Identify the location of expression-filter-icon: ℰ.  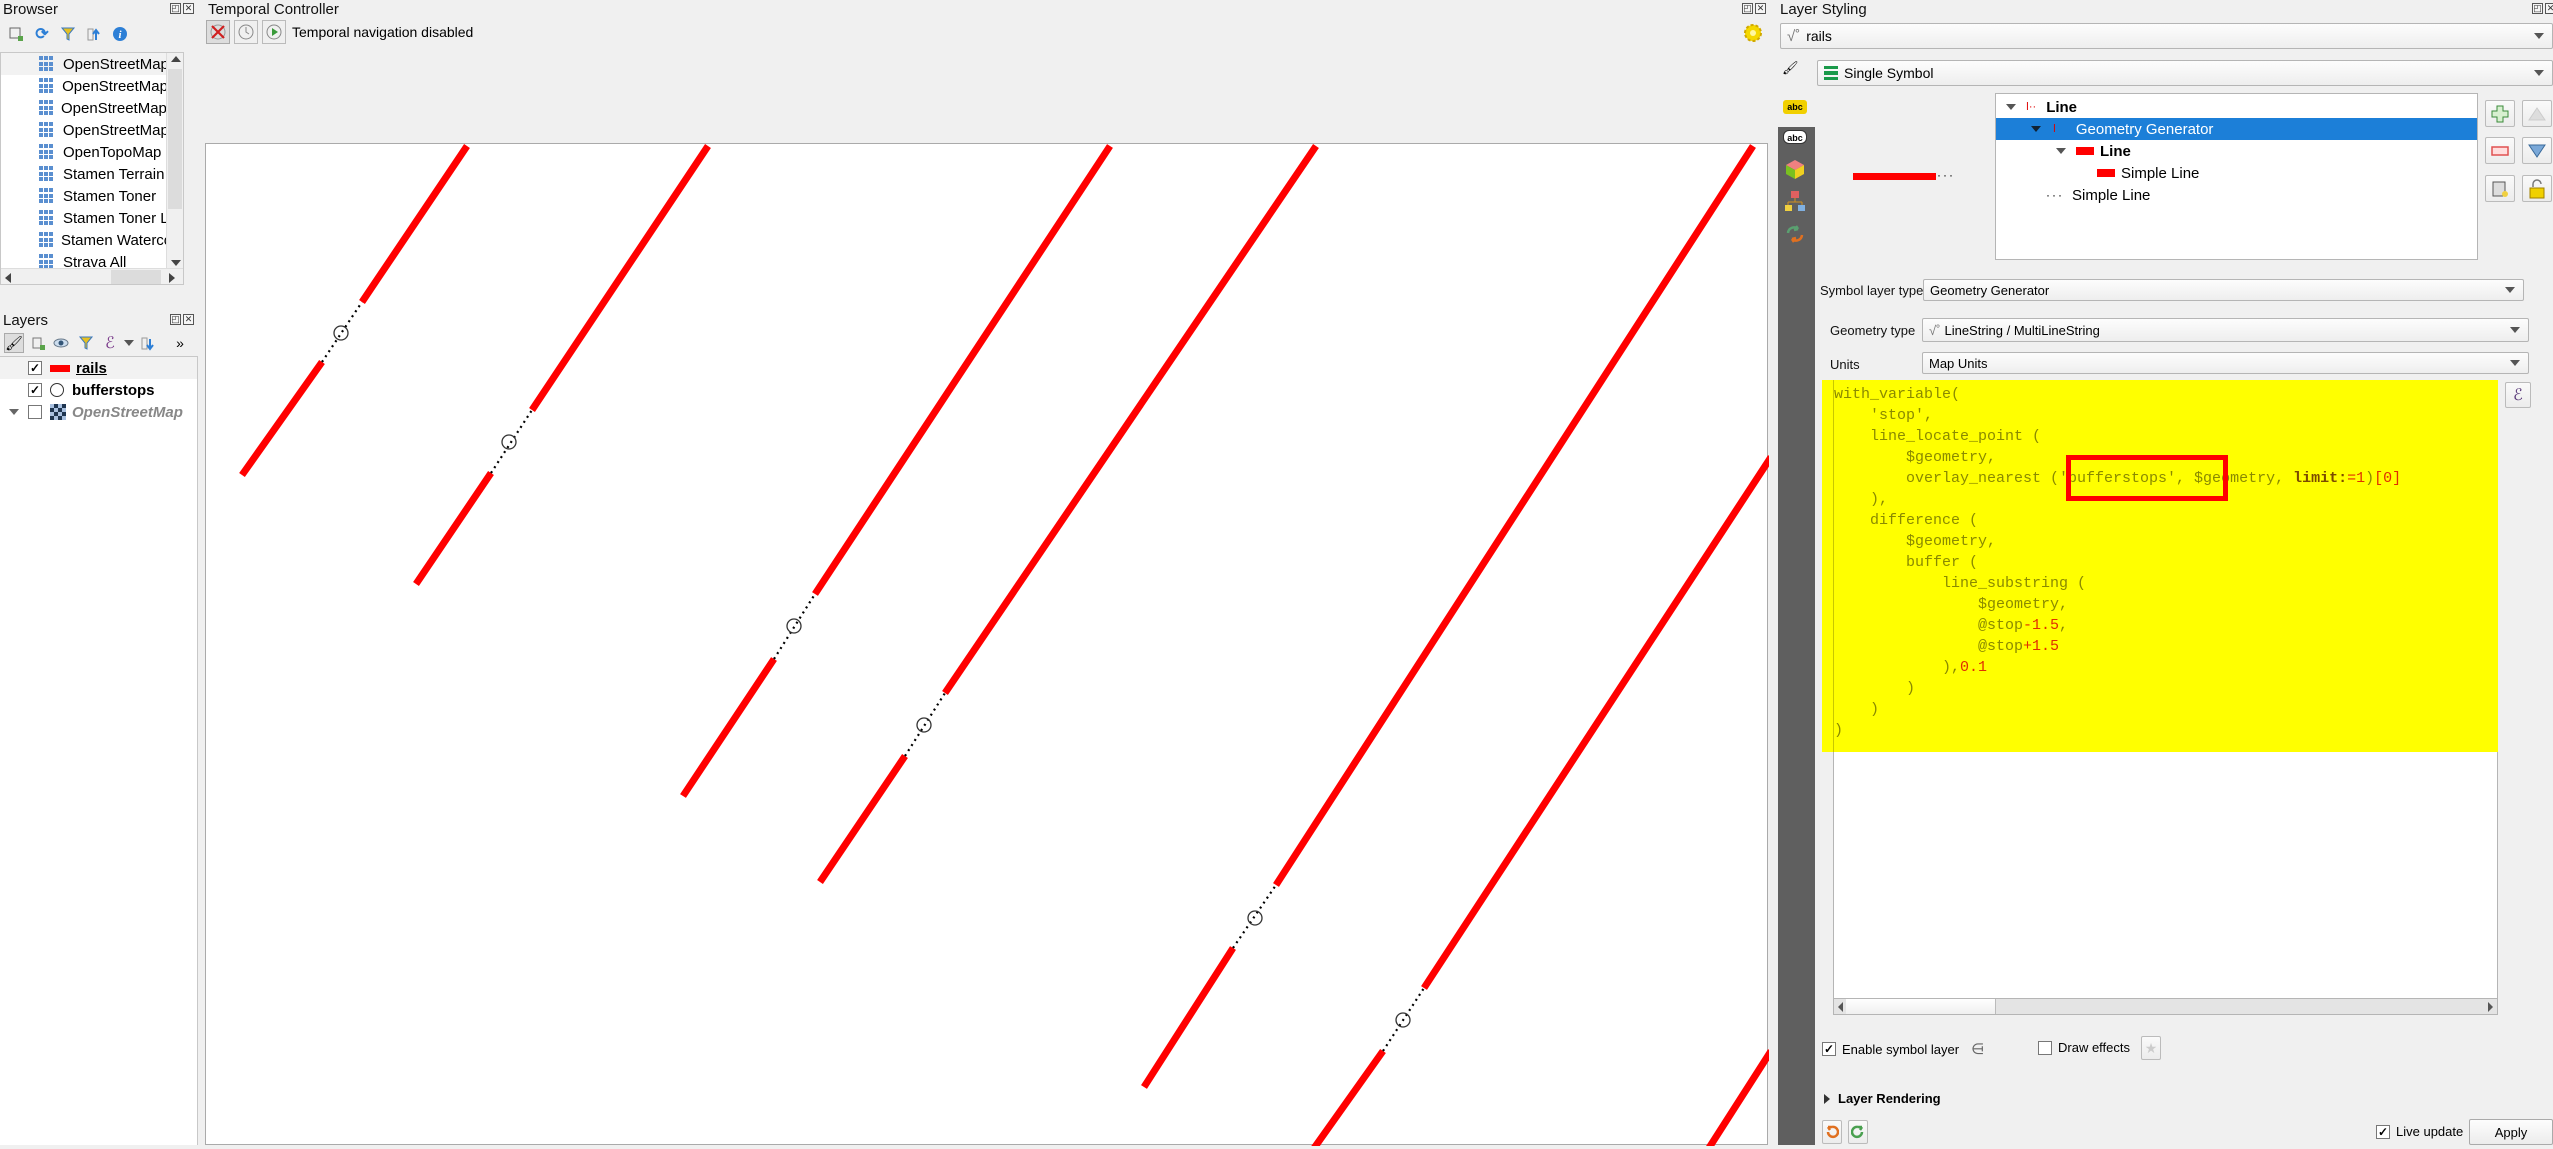
(110, 343).